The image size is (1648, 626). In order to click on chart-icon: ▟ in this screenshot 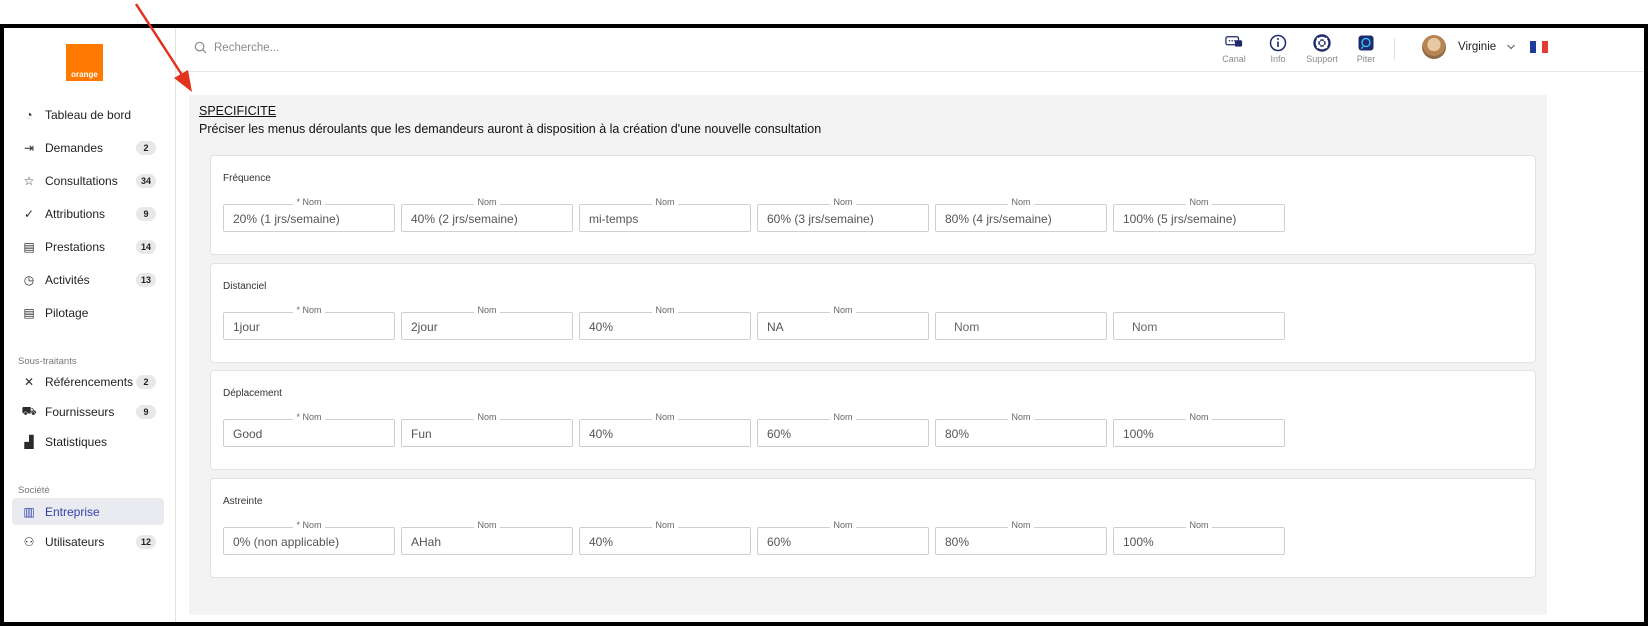, I will do `click(29, 441)`.